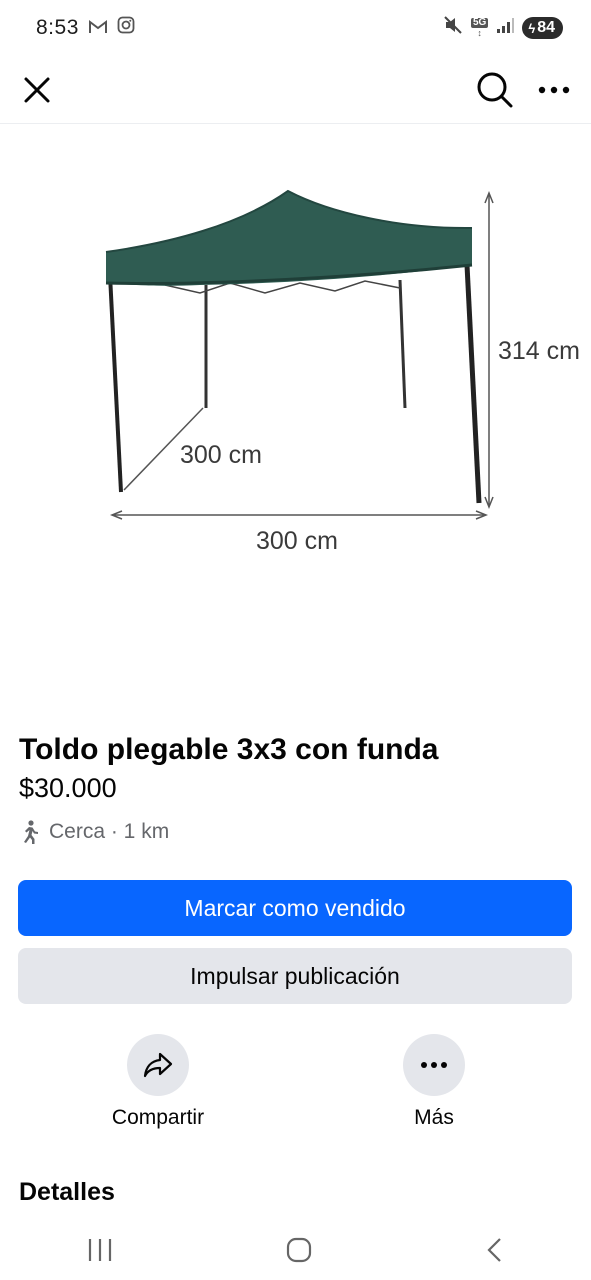  I want to click on battery-level: 84, so click(546, 27).